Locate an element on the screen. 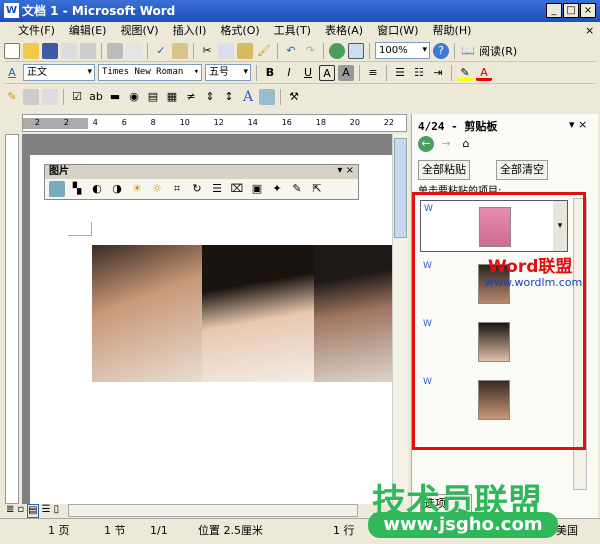 Image resolution: width=600 pixels, height=544 pixels. format-picture-icon: ✦ is located at coordinates (277, 189).